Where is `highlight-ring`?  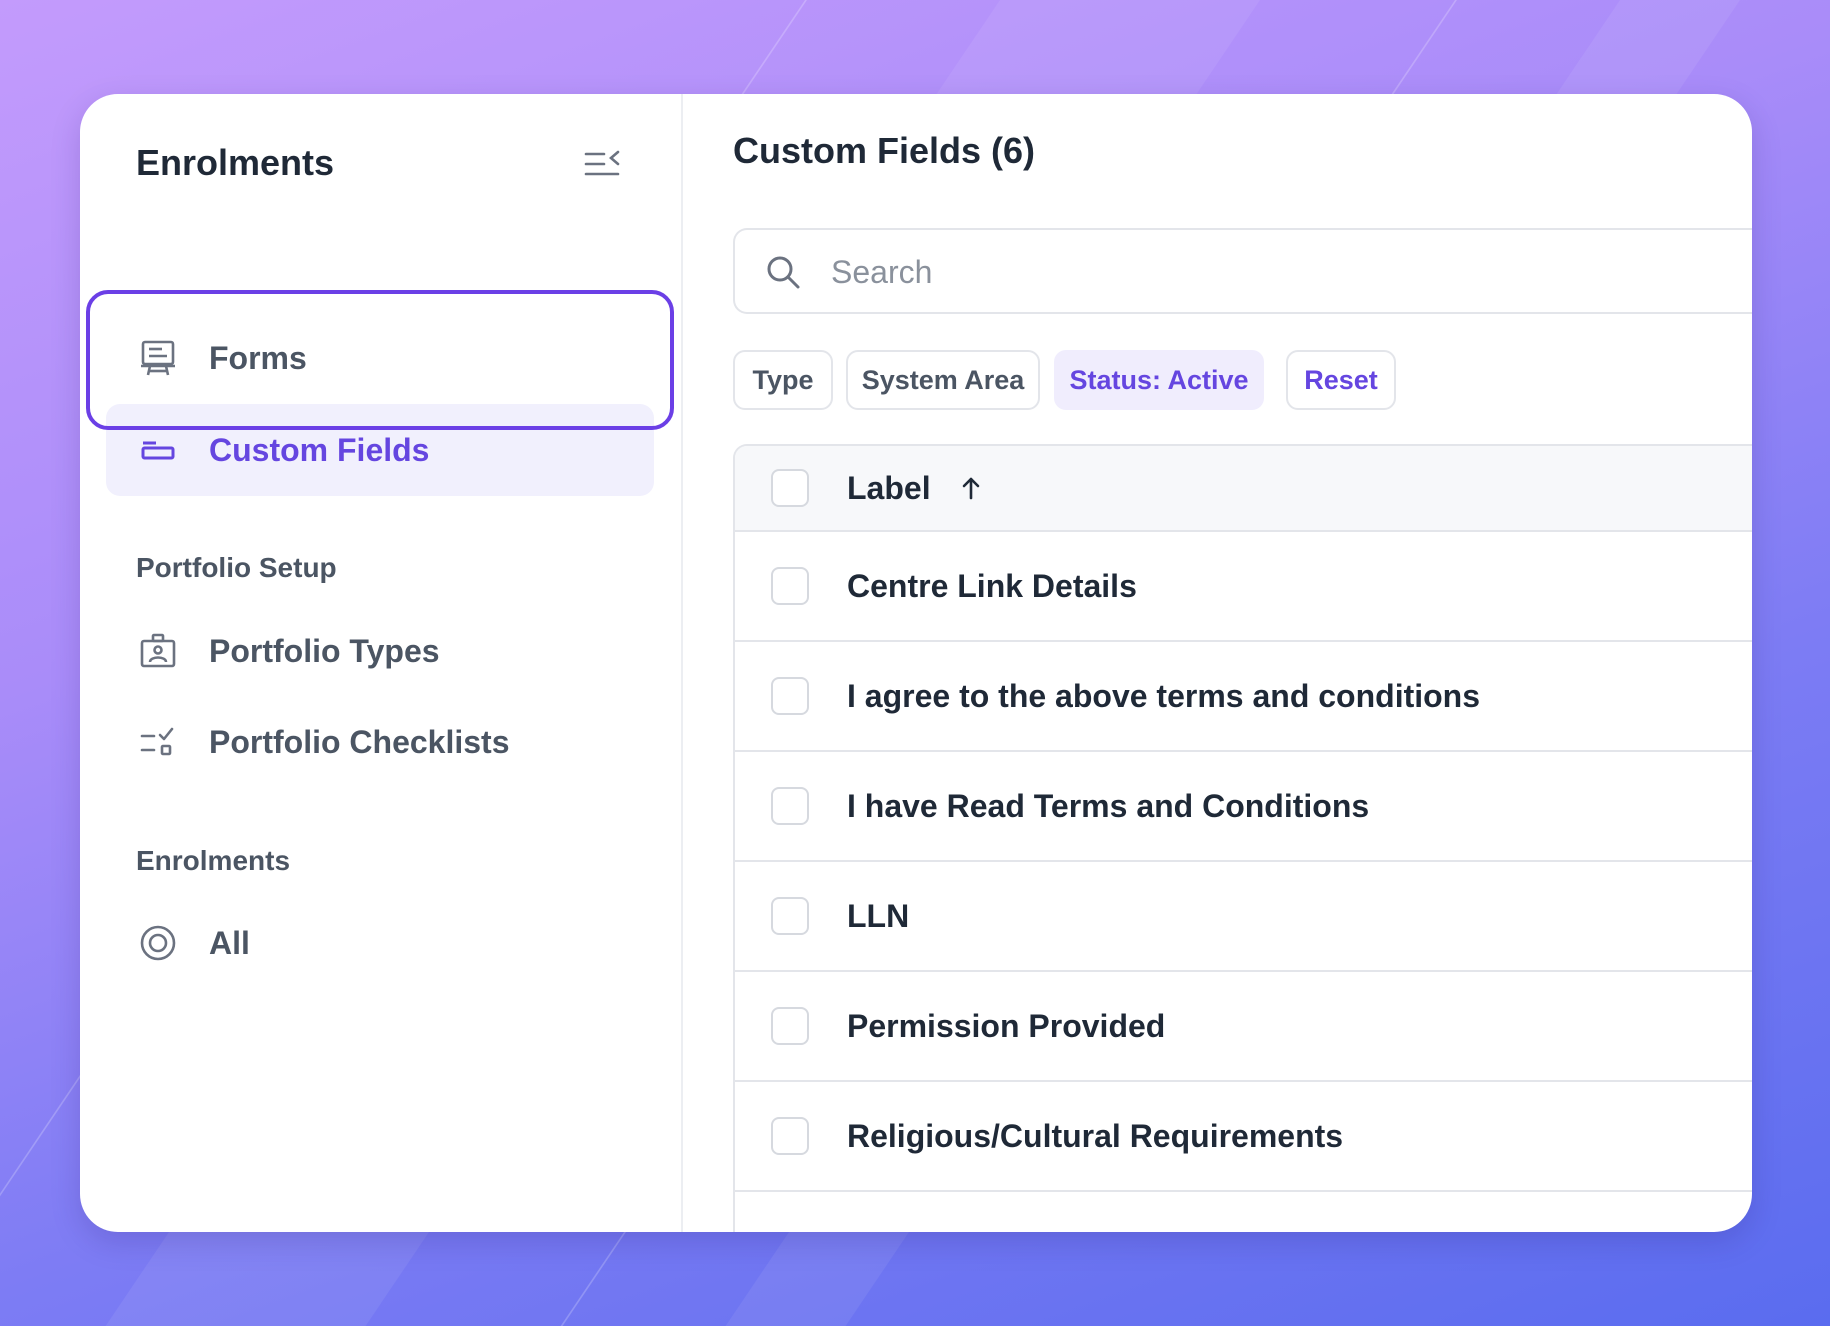 highlight-ring is located at coordinates (380, 360).